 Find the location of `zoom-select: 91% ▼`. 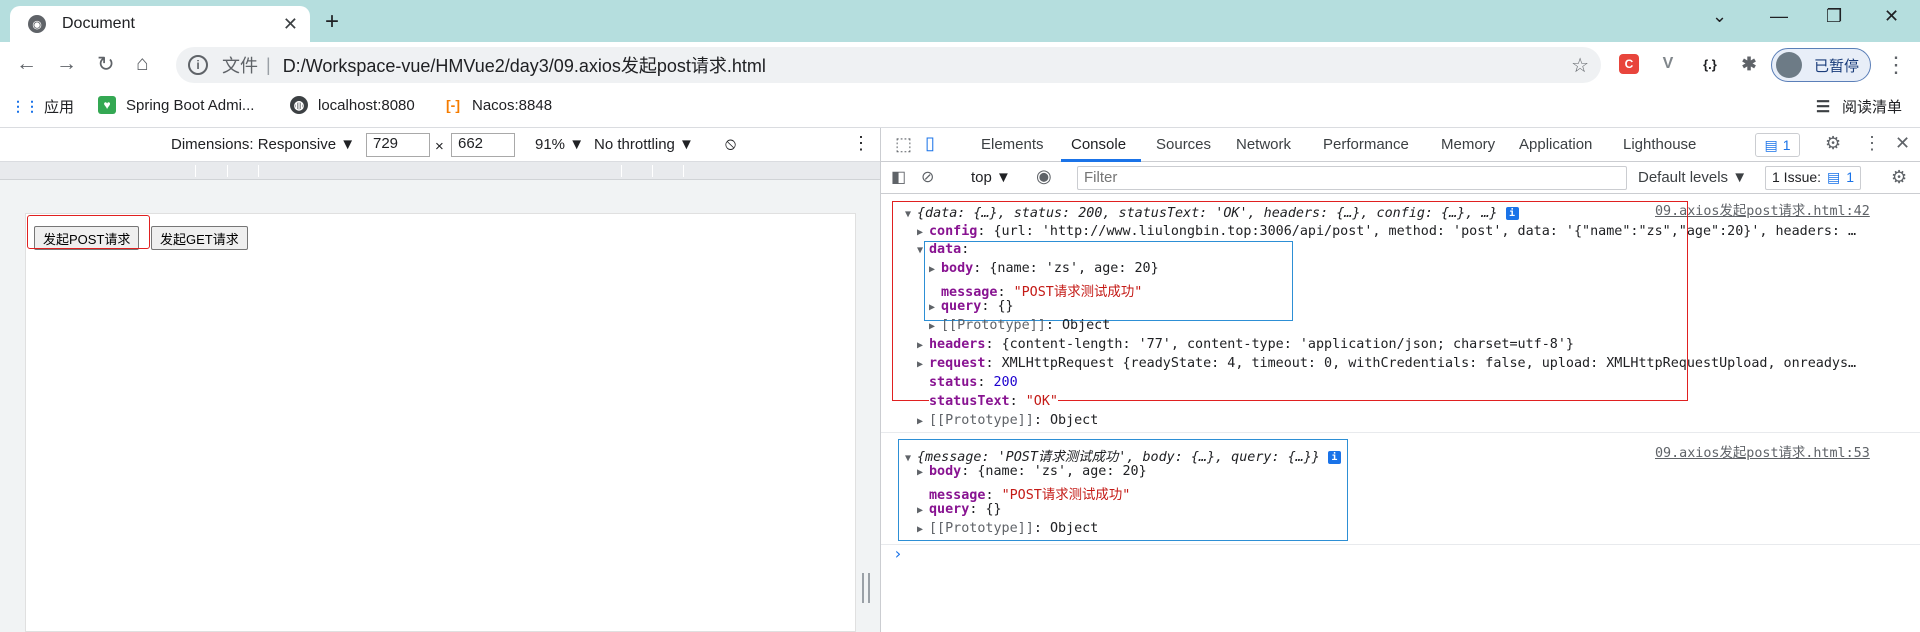

zoom-select: 91% ▼ is located at coordinates (559, 144).